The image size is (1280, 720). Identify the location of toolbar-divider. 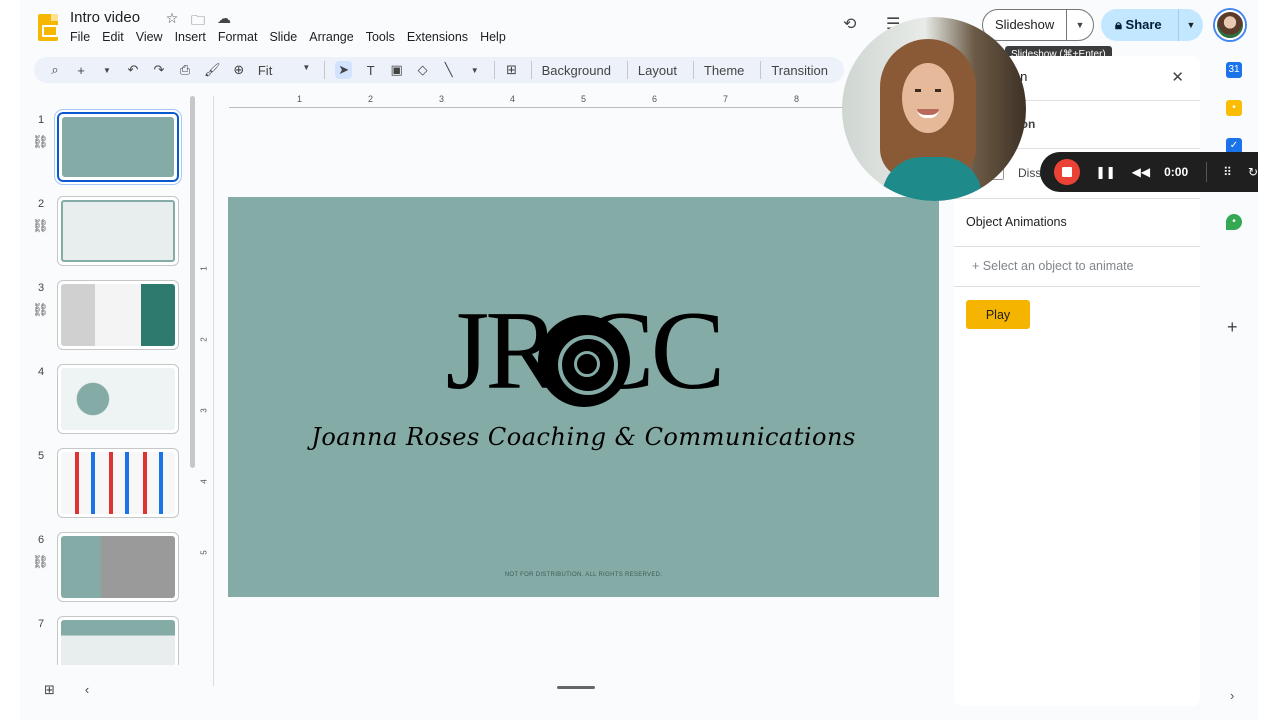
(693, 70).